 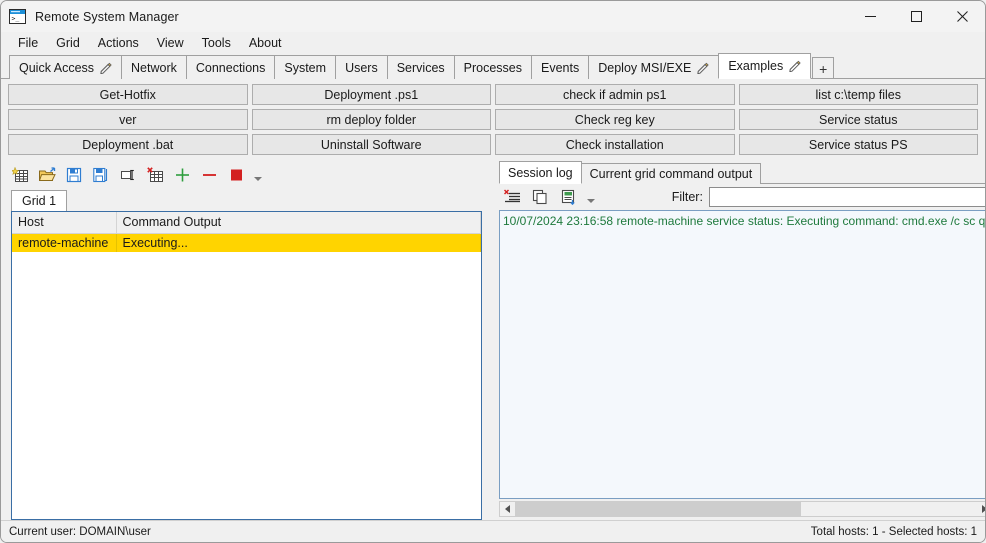 What do you see at coordinates (671, 173) in the screenshot?
I see `tab-current-grid-command-output: Current grid command output` at bounding box center [671, 173].